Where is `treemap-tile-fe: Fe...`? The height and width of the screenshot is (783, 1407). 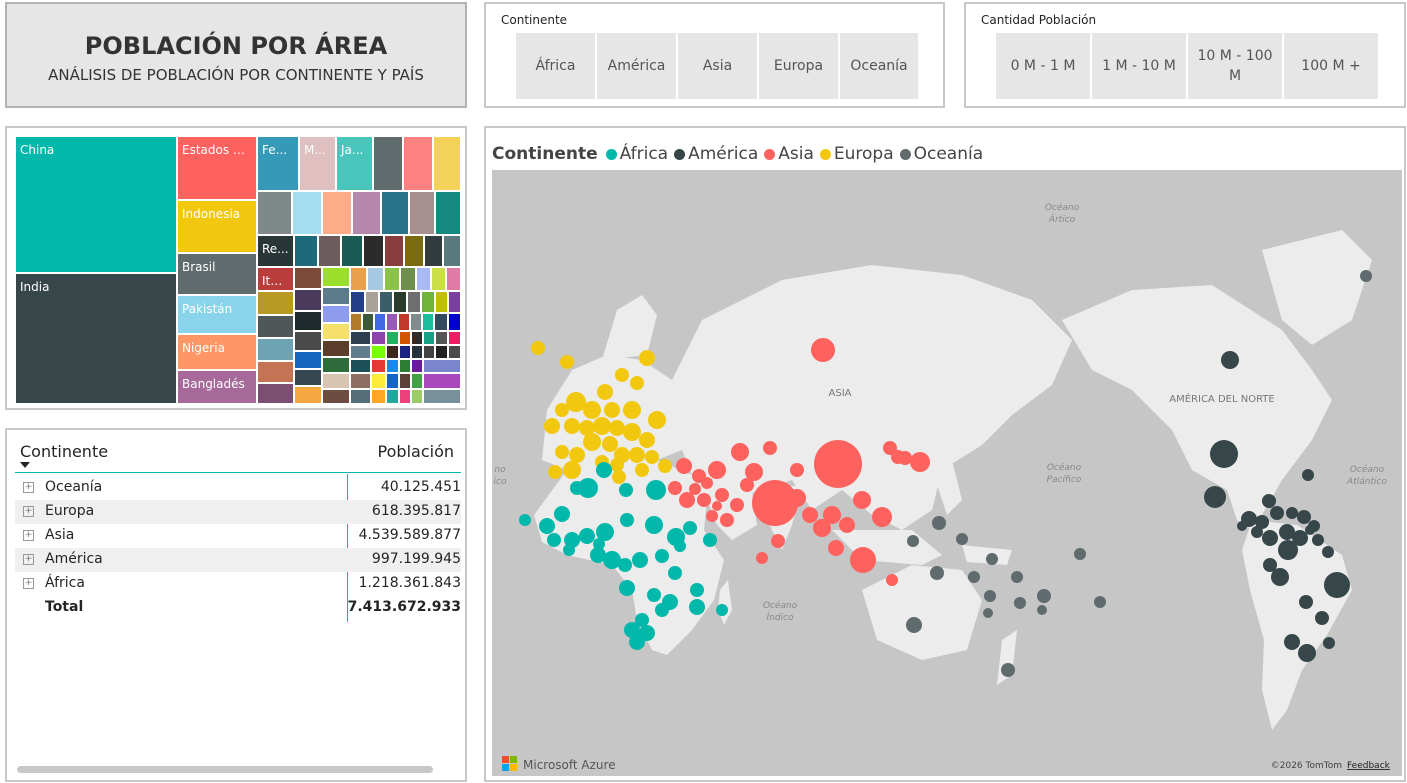
treemap-tile-fe: Fe... is located at coordinates (278, 163).